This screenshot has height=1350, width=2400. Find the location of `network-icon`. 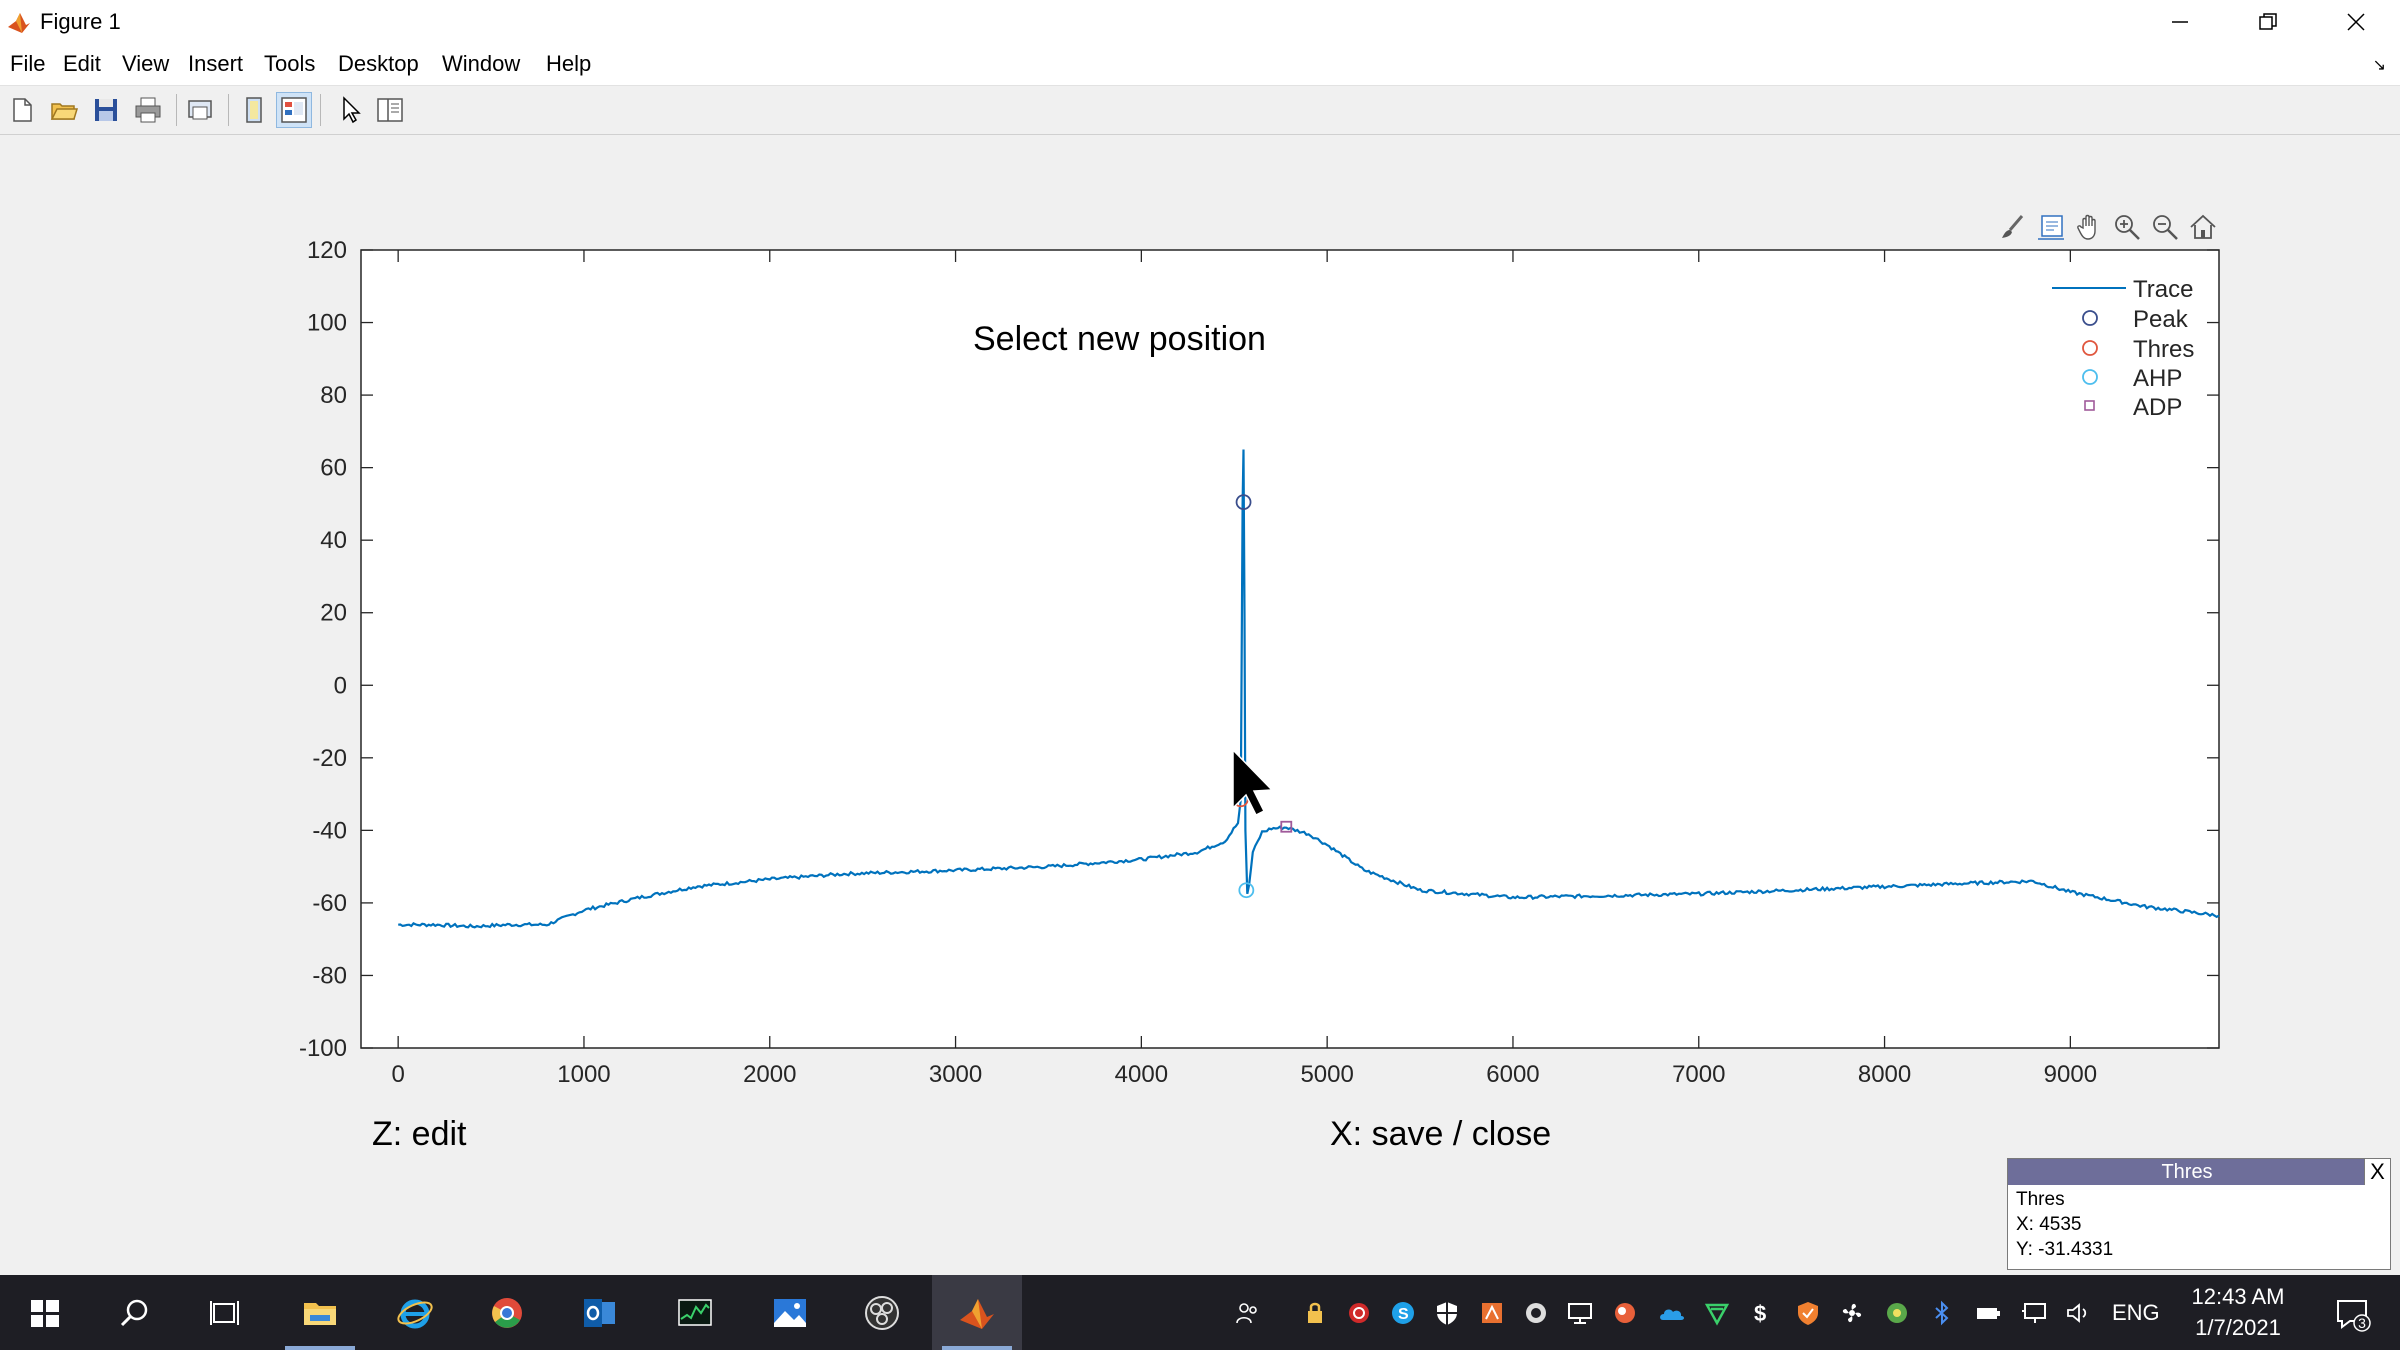

network-icon is located at coordinates (1536, 1312).